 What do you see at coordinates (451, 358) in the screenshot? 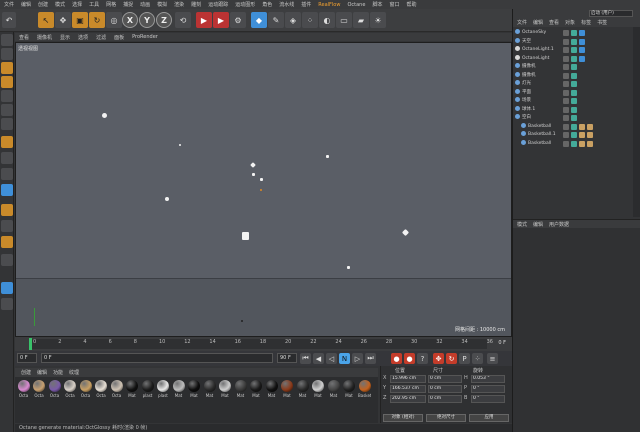
I see `rotate-key-icon: ↻` at bounding box center [451, 358].